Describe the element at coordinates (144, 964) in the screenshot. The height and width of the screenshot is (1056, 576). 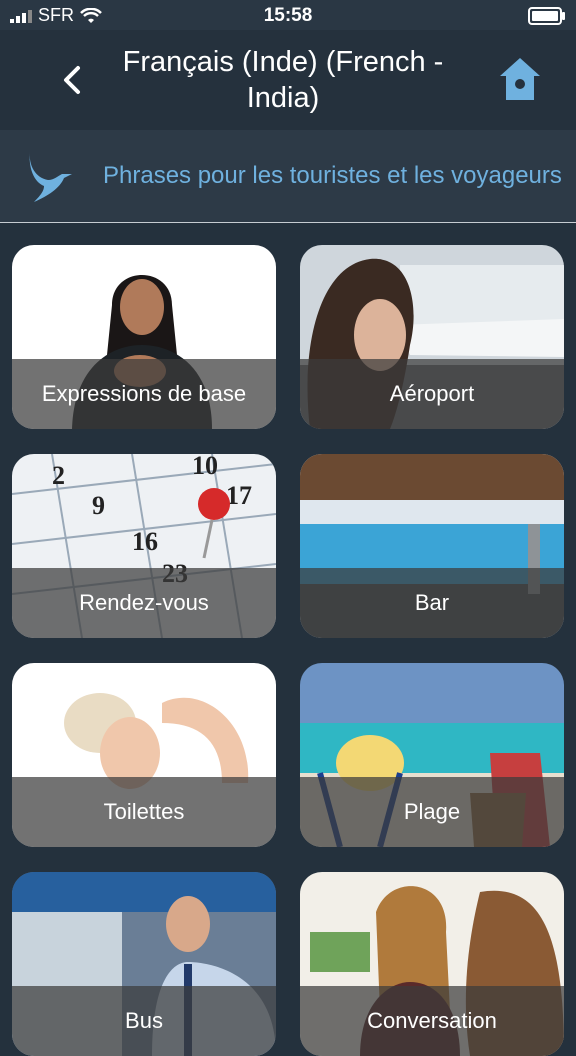
I see `category-card-bus: Bus` at that location.